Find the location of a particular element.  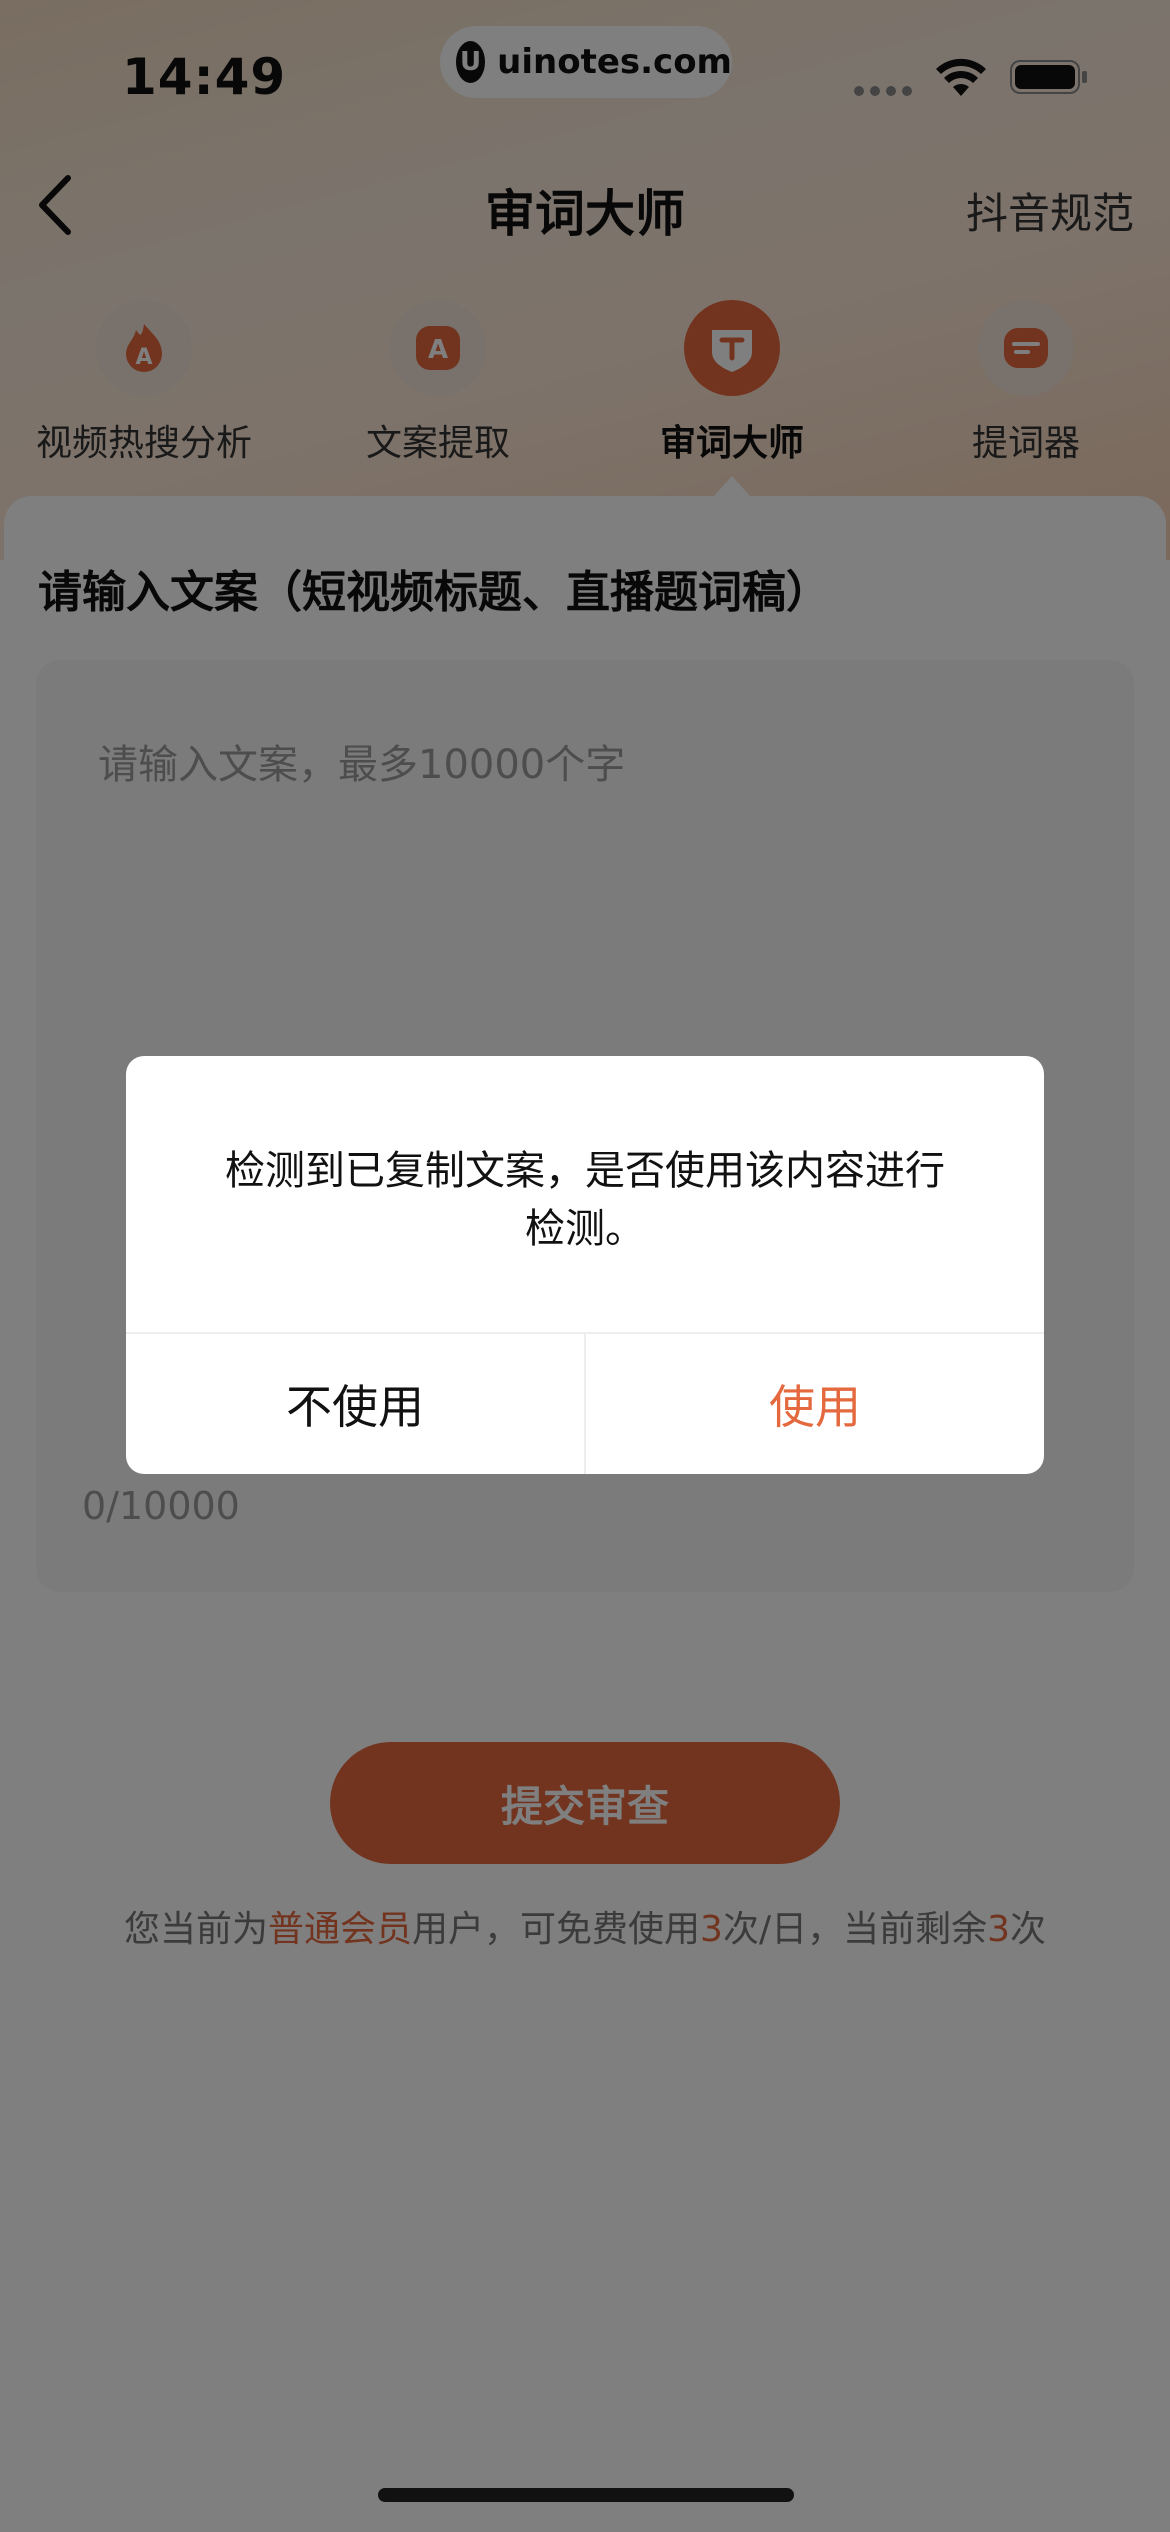

dialog-message: 检测到已复制文案，是否使用该内容进行检测。 is located at coordinates (585, 1200).